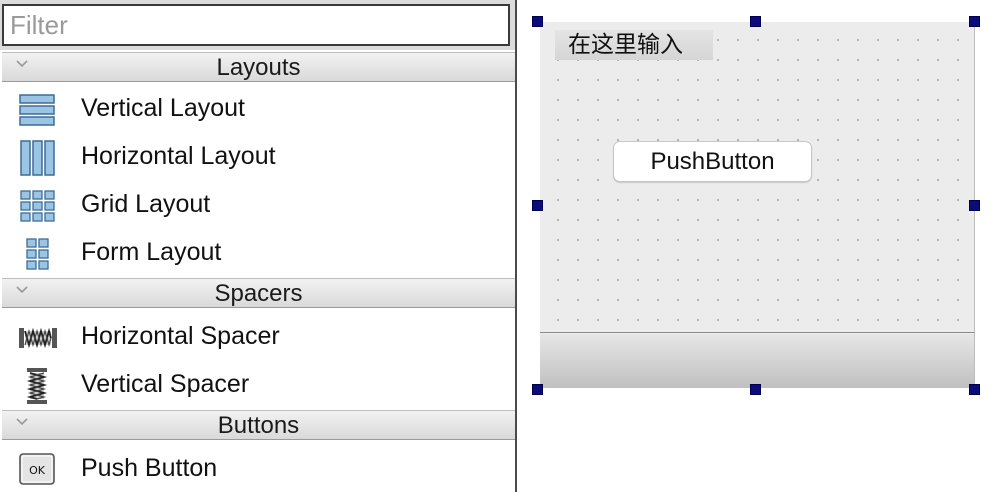 This screenshot has height=492, width=994. What do you see at coordinates (537, 21) in the screenshot?
I see `resize-handle-top-left` at bounding box center [537, 21].